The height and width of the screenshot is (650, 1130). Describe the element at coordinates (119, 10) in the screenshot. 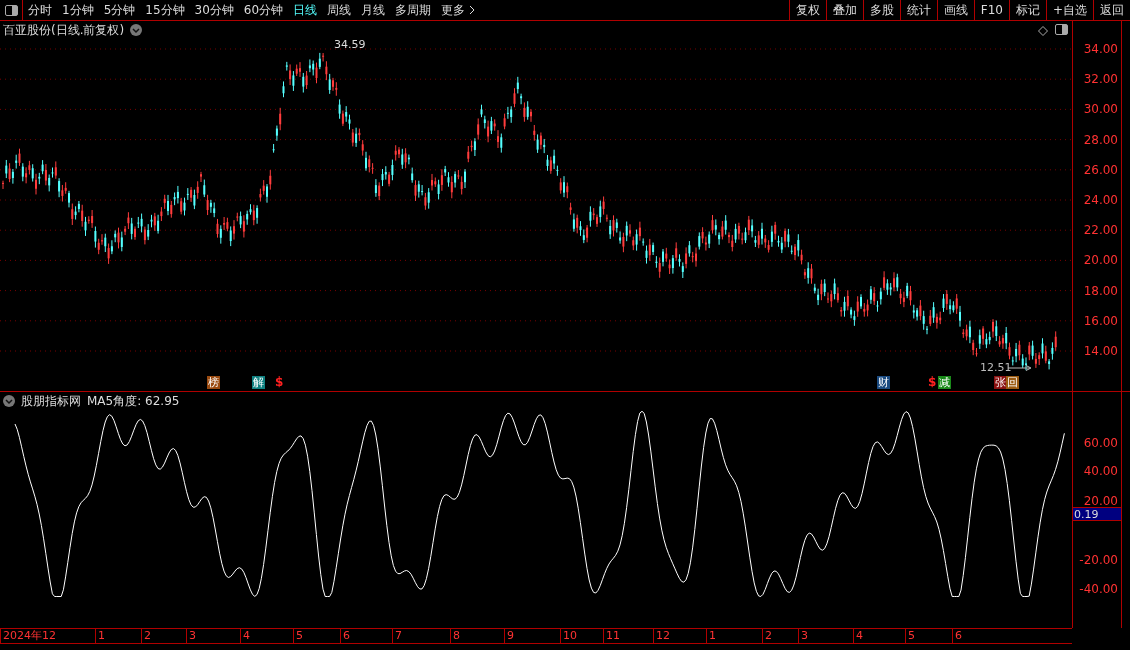

I see `period-tab: 5分钟` at that location.